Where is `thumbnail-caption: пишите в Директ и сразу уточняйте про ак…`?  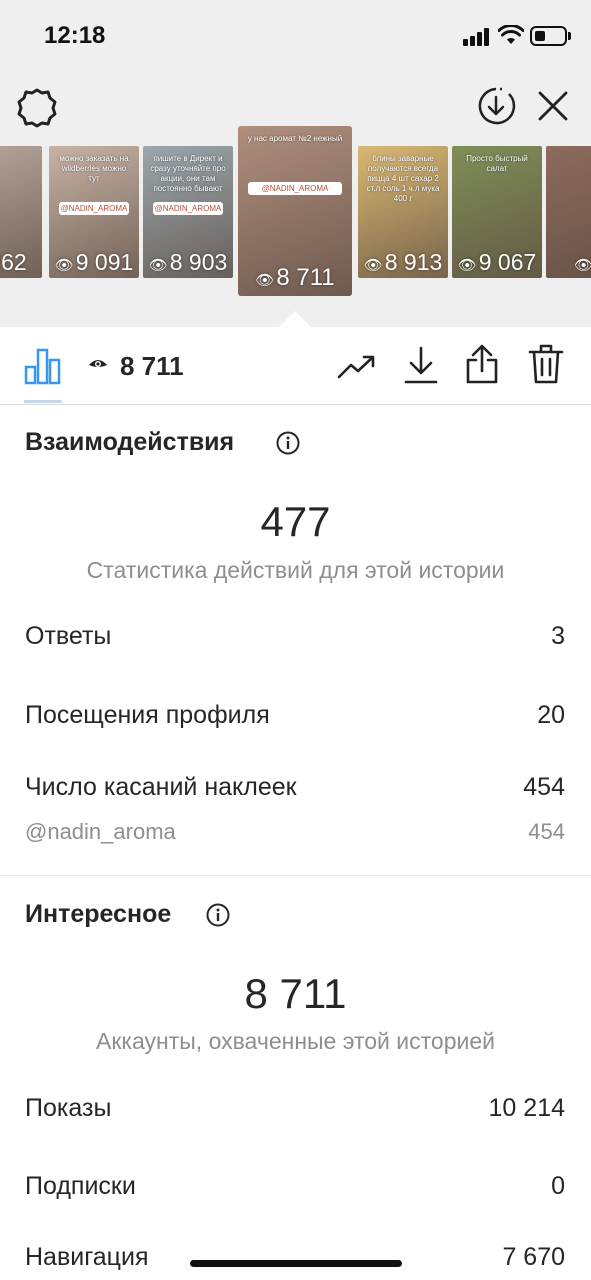 thumbnail-caption: пишите в Директ и сразу уточняйте про ак… is located at coordinates (188, 173).